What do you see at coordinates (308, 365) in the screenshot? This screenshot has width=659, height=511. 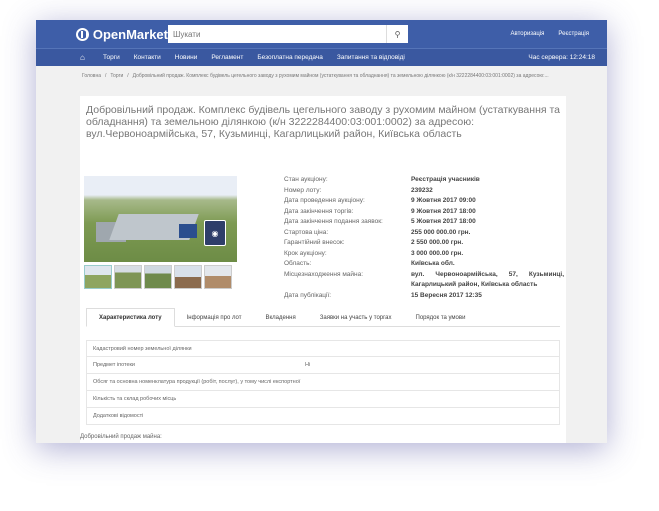 I see `property-value: Ні` at bounding box center [308, 365].